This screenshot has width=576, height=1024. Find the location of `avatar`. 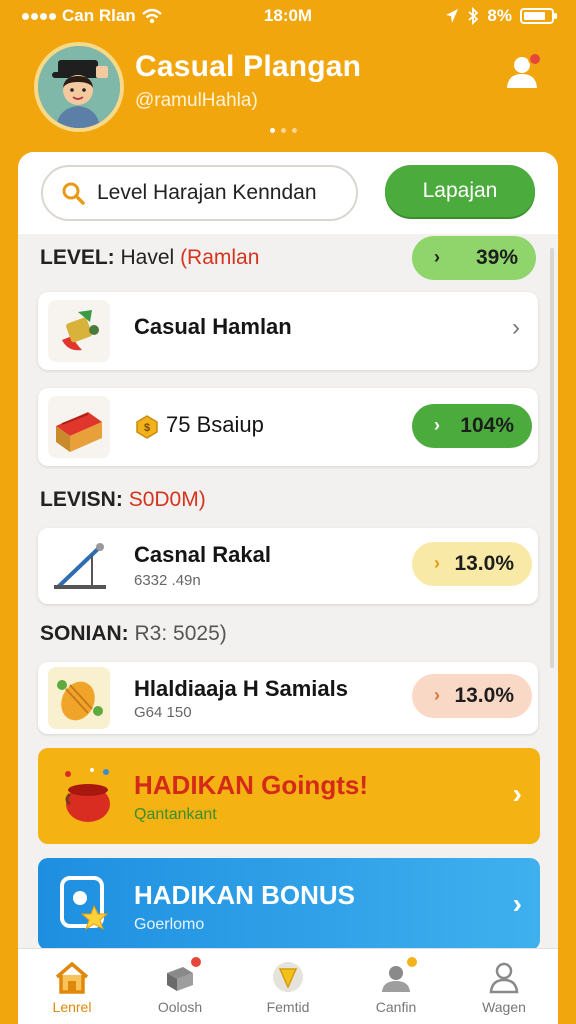

avatar is located at coordinates (79, 87).